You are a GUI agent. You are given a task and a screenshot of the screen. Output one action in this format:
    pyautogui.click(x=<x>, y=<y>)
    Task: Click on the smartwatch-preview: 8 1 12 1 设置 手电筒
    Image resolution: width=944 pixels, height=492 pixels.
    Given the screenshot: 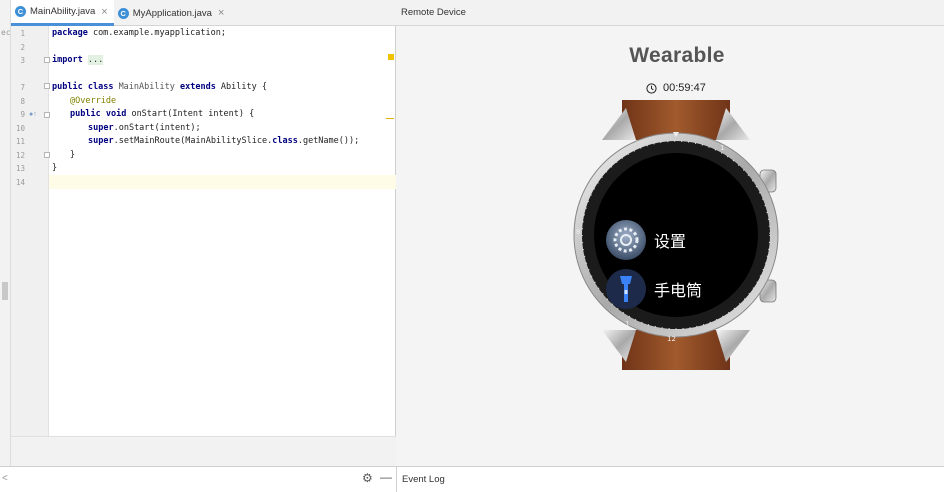 What is the action you would take?
    pyautogui.click(x=676, y=235)
    